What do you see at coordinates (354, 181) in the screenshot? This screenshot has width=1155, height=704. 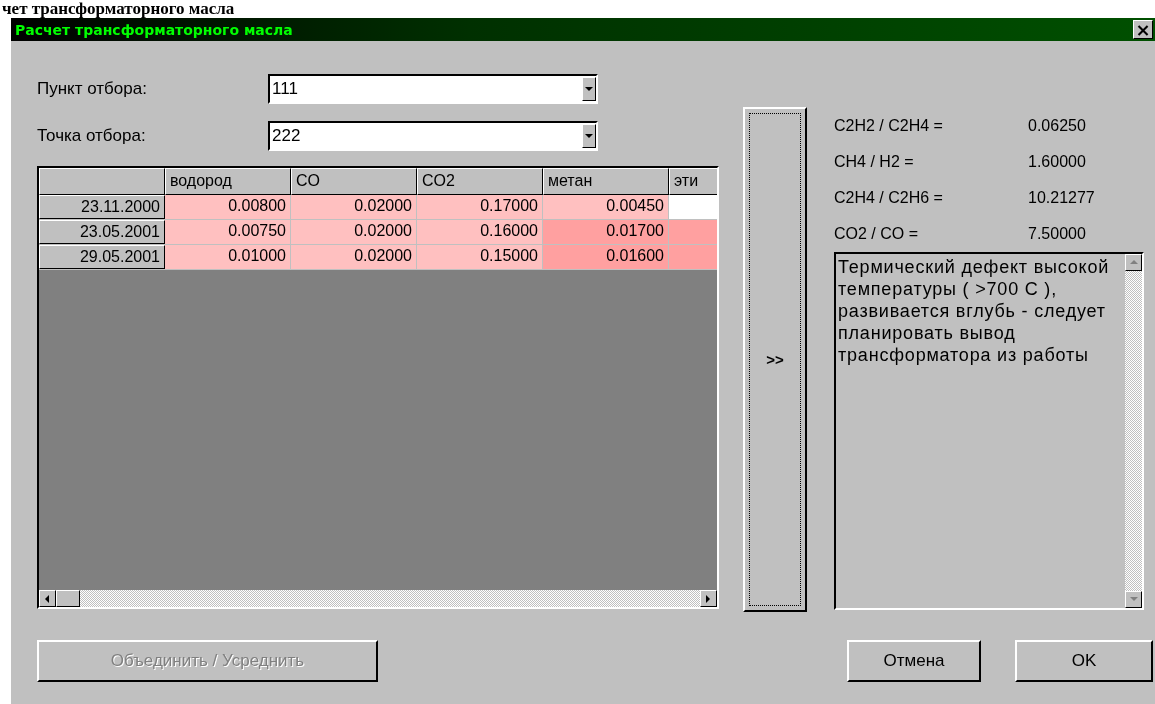 I see `column-header: CO` at bounding box center [354, 181].